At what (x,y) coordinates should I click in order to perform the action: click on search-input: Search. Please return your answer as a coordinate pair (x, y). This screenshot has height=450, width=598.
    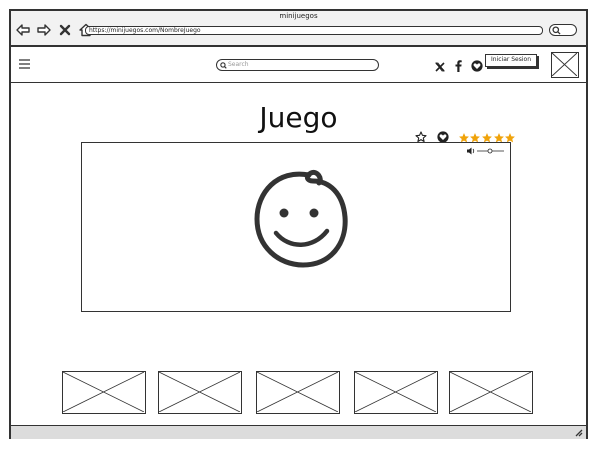
    Looking at the image, I should click on (297, 65).